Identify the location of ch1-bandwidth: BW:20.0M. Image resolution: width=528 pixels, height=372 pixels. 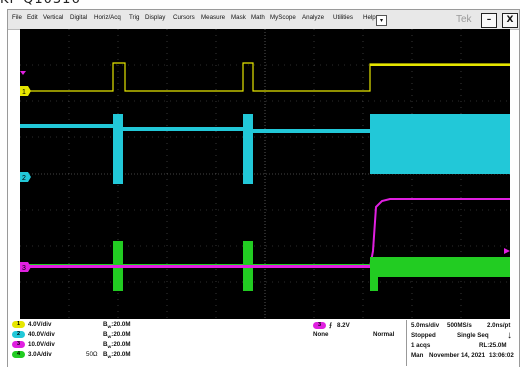
(117, 325).